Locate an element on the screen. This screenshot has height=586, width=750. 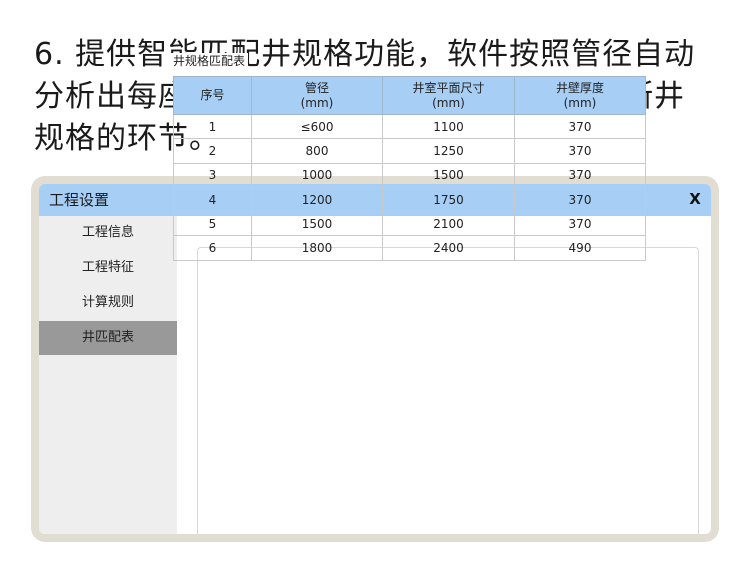
table-row: 5 1500 2100 370 is located at coordinates (409, 224).